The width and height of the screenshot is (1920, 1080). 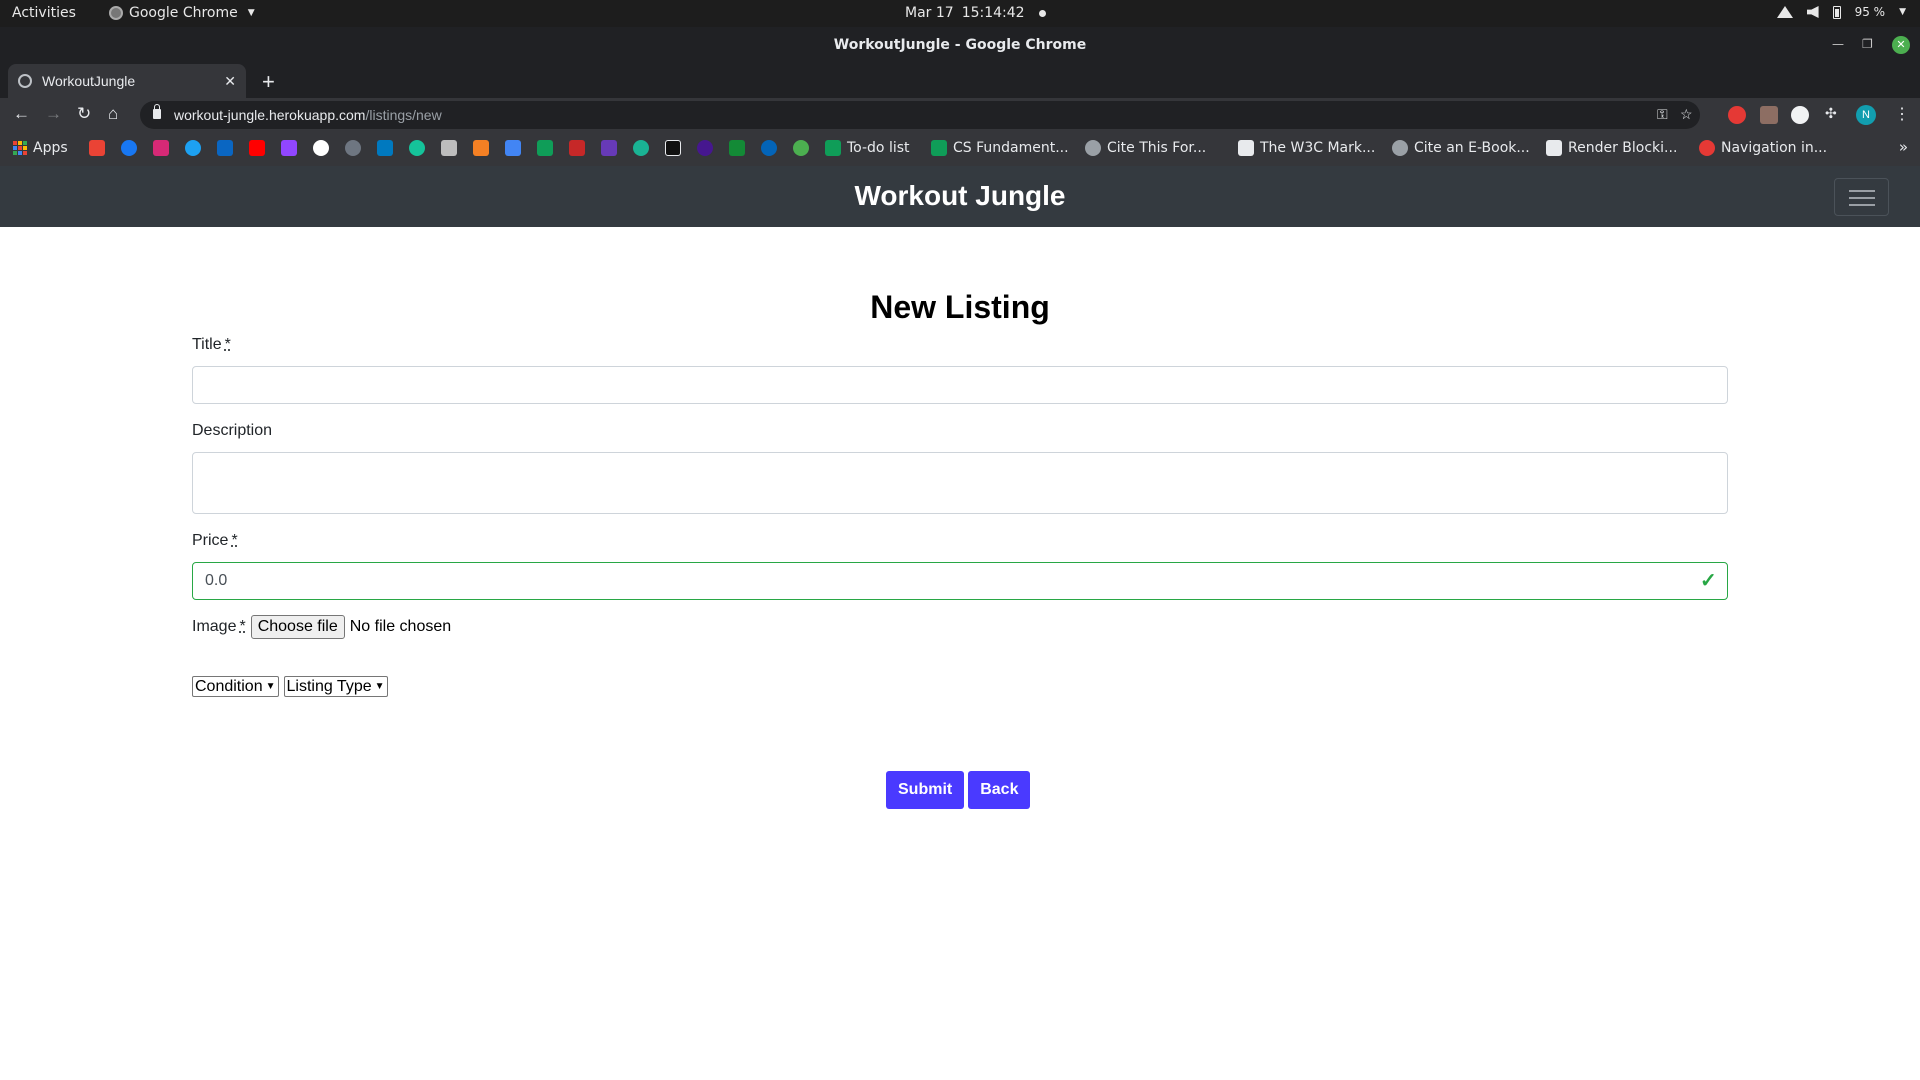 I want to click on extensions-puzzle-icon: ✣, so click(x=1831, y=113).